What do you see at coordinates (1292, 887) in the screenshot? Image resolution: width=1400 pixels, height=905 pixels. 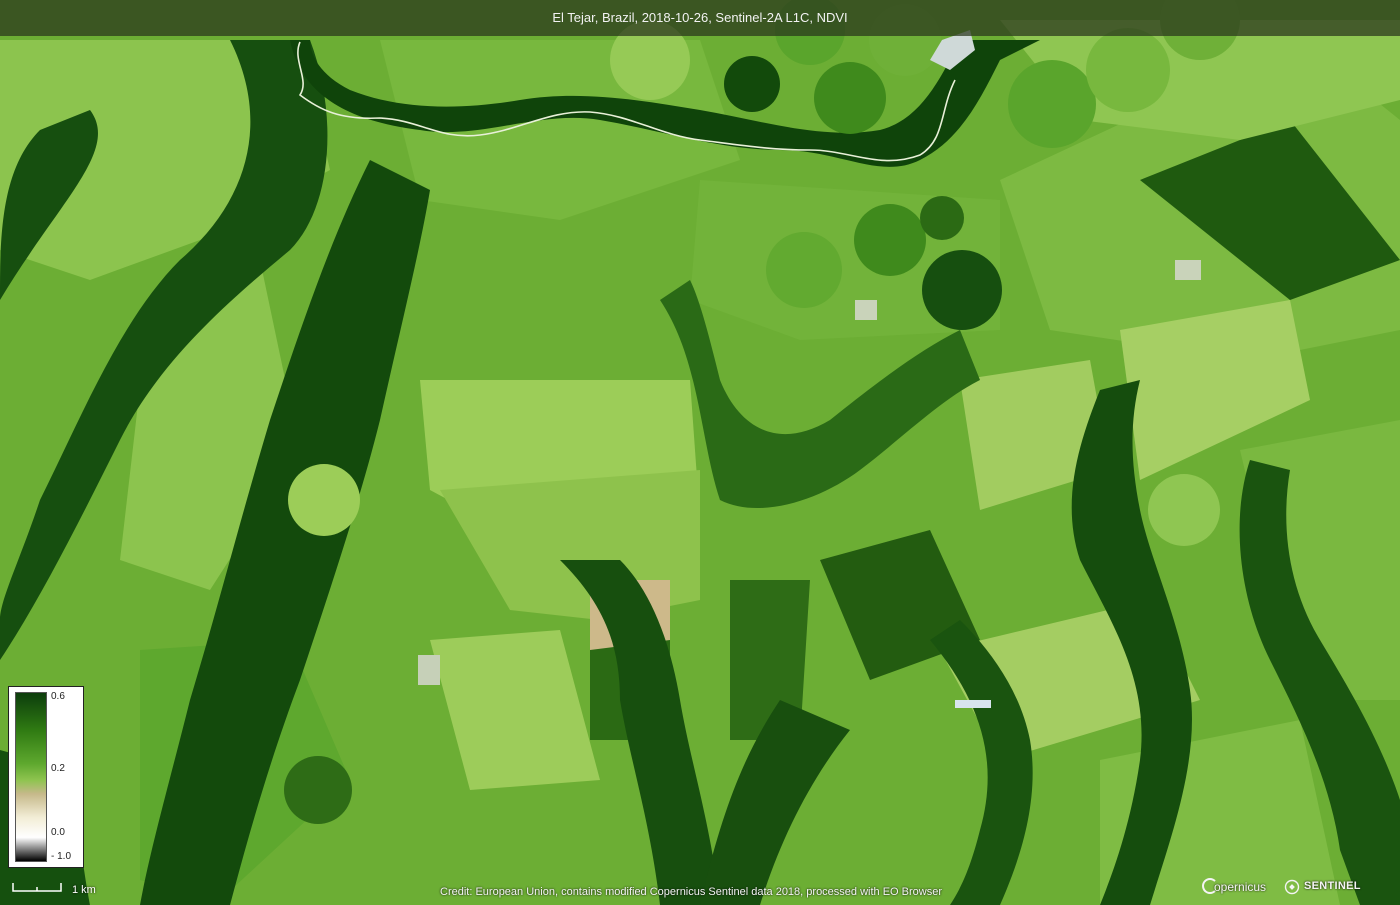 I see `satellite-icon` at bounding box center [1292, 887].